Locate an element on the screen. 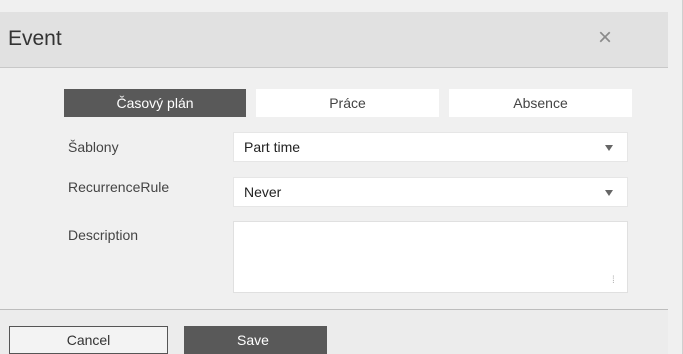 The height and width of the screenshot is (354, 683). save-button: Save is located at coordinates (255, 340).